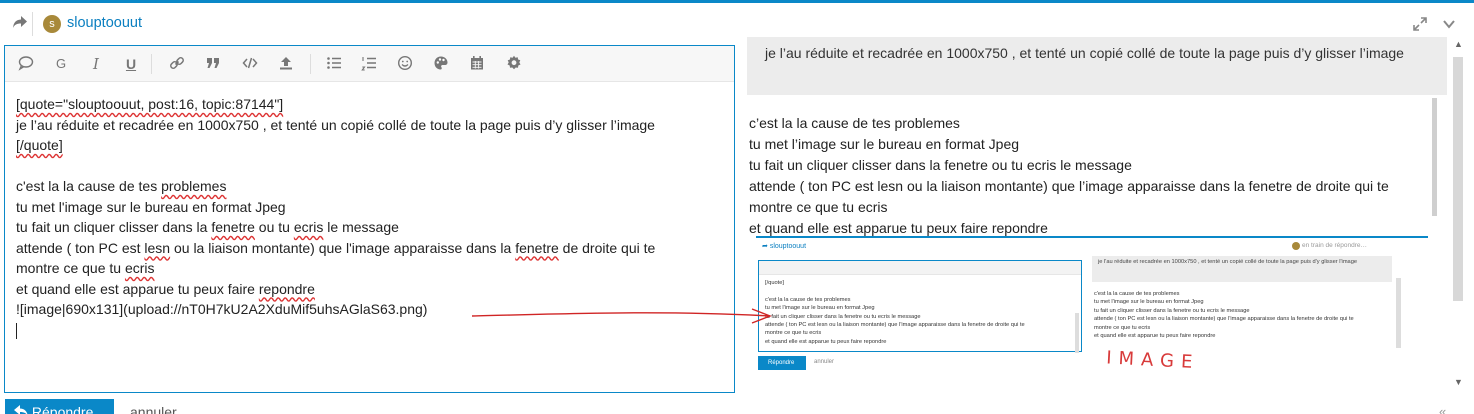 This screenshot has height=414, width=1474. I want to click on code-icon, so click(250, 64).